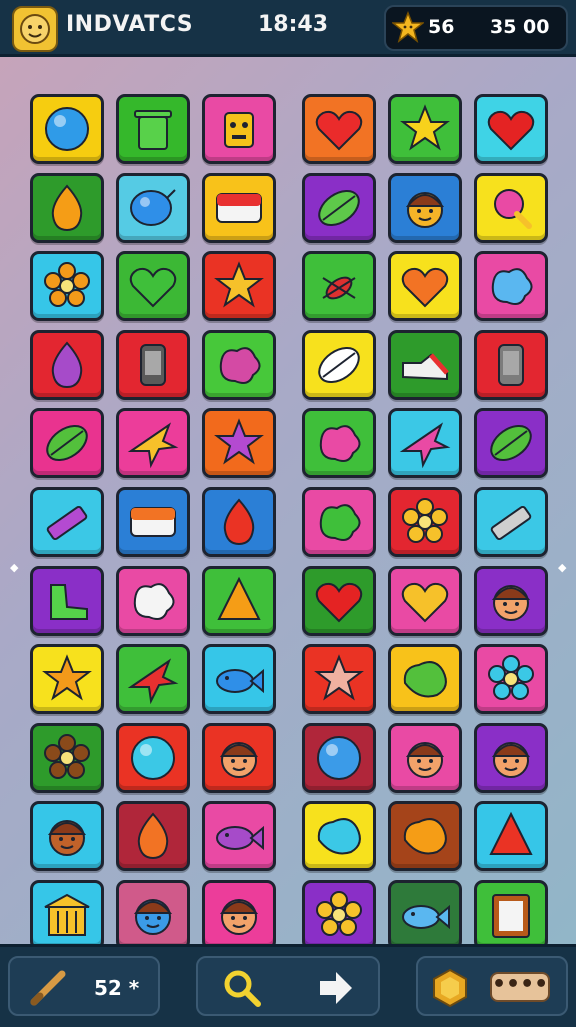 The image size is (576, 1027). I want to click on blob-icon, so click(339, 836).